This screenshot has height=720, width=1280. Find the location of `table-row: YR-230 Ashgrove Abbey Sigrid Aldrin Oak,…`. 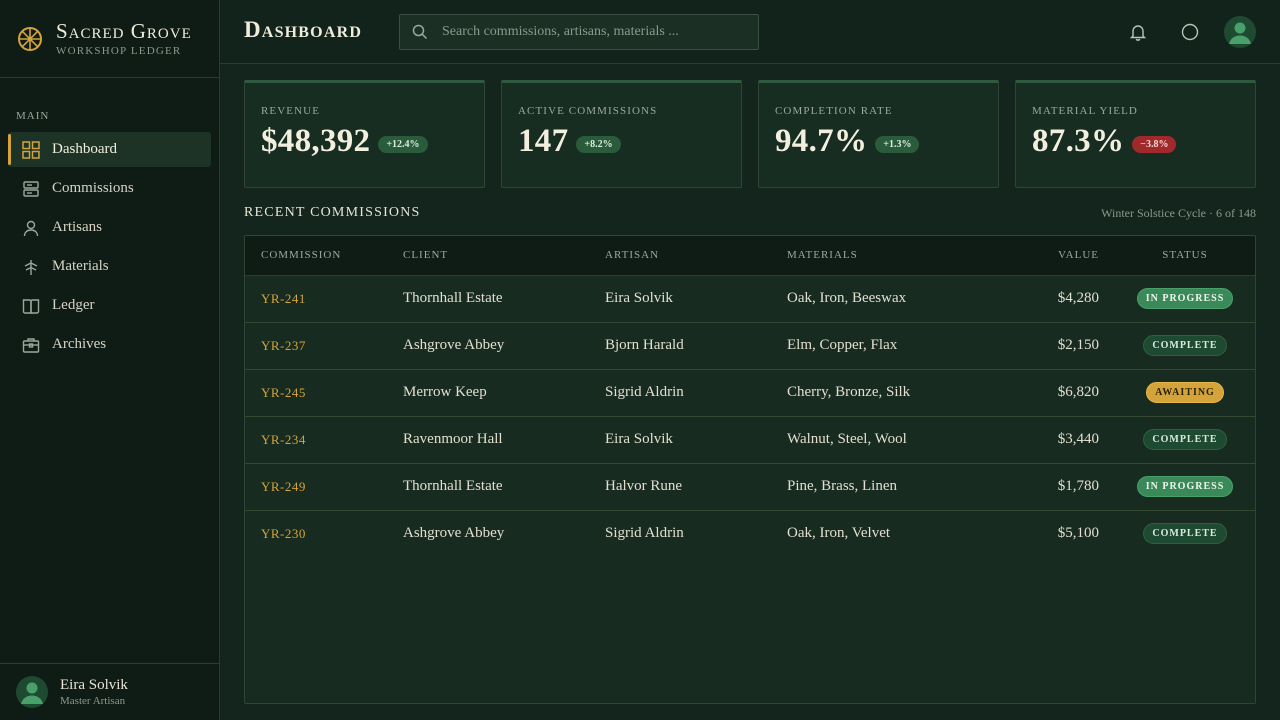

table-row: YR-230 Ashgrove Abbey Sigrid Aldrin Oak,… is located at coordinates (750, 533).